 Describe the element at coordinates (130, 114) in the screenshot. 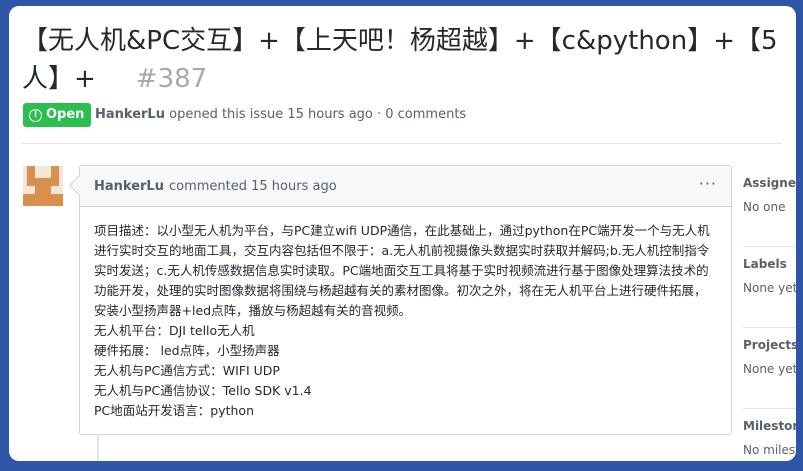

I see `issue-author-link: HankerLu` at that location.